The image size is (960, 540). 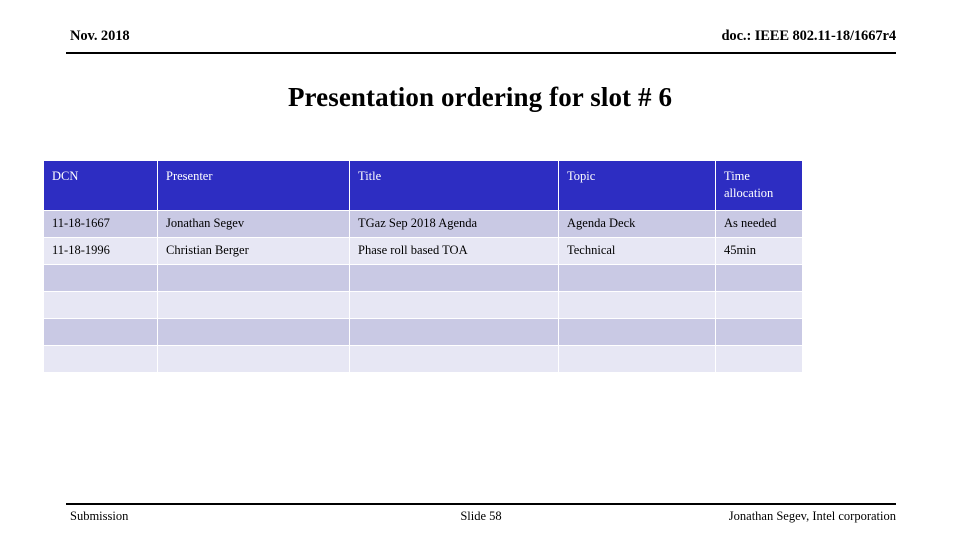 I want to click on column-header-presenter: Presenter, so click(x=253, y=185).